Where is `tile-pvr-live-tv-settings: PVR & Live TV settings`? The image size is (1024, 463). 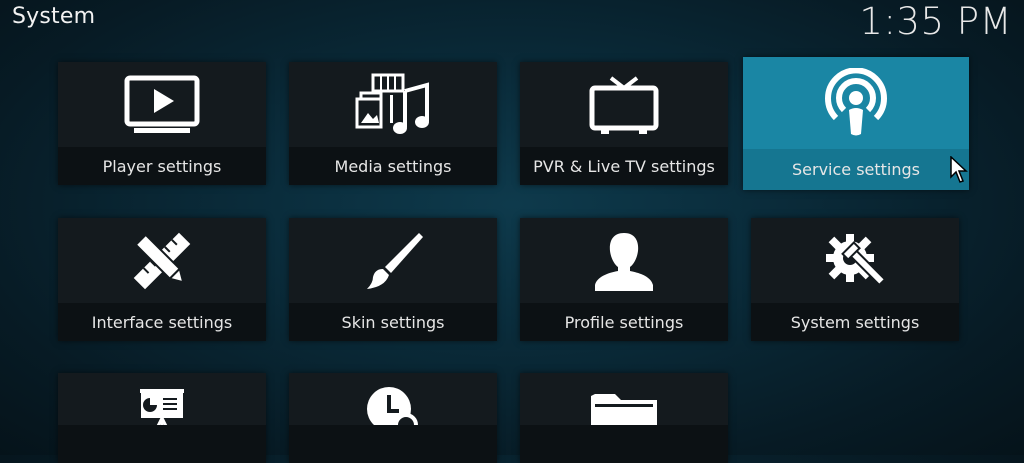 tile-pvr-live-tv-settings: PVR & Live TV settings is located at coordinates (624, 123).